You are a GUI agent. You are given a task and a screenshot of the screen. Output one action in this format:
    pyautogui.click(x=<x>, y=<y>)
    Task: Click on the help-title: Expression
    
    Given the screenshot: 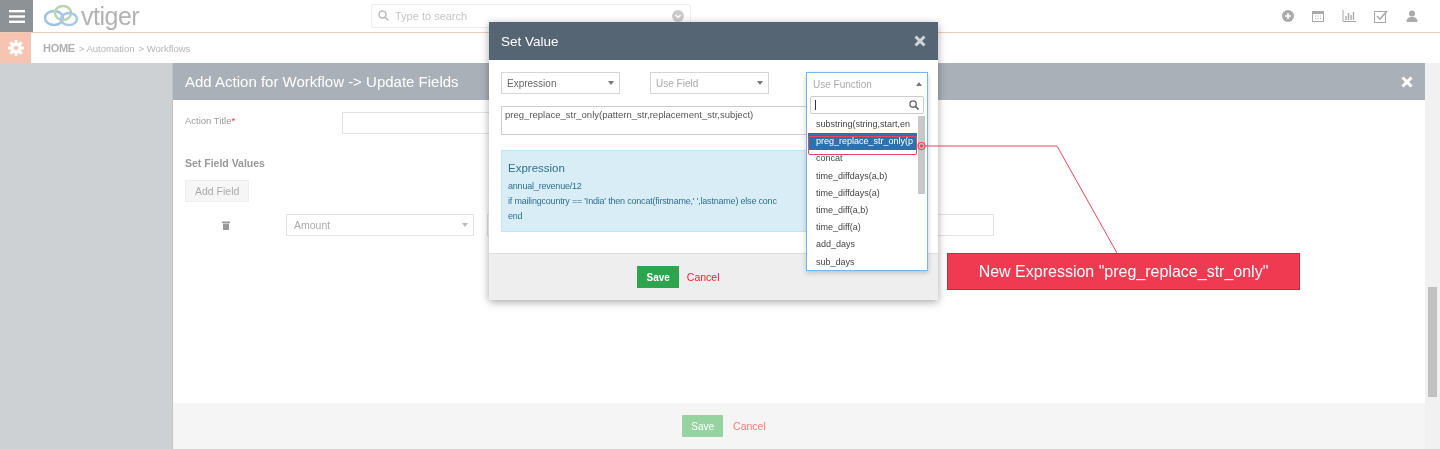 What is the action you would take?
    pyautogui.click(x=537, y=168)
    